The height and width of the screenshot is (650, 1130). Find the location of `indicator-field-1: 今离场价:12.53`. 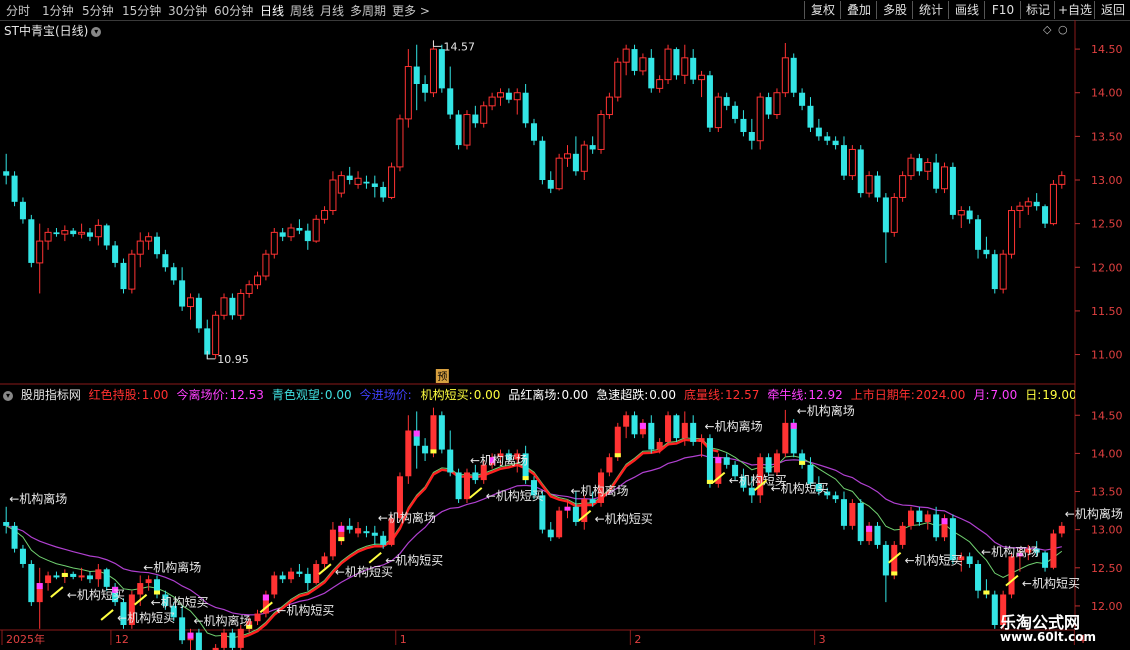

indicator-field-1: 今离场价:12.53 is located at coordinates (221, 395).